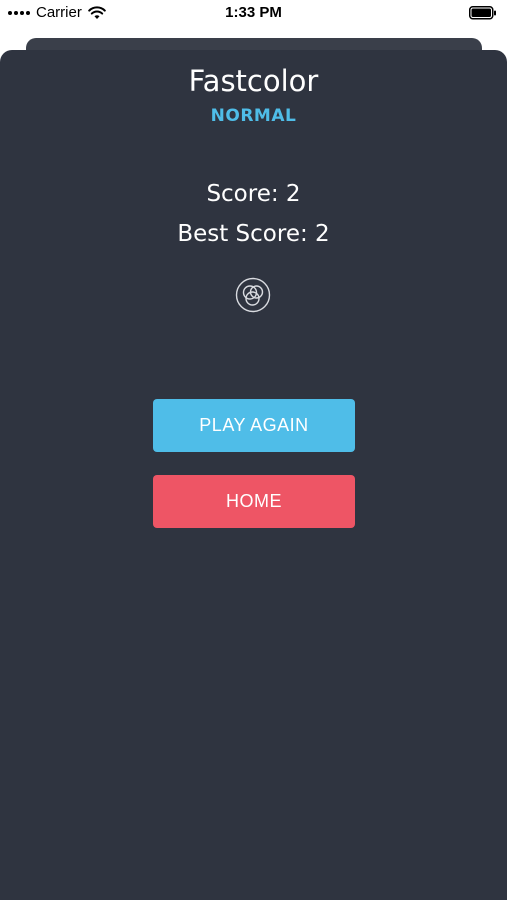 This screenshot has height=900, width=507. I want to click on play-again-button: PLAY AGAIN, so click(254, 425).